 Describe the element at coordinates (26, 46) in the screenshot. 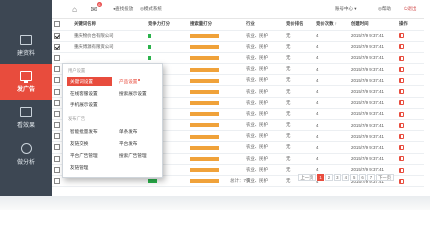

I see `sidebar-item-profile: 建资料` at that location.